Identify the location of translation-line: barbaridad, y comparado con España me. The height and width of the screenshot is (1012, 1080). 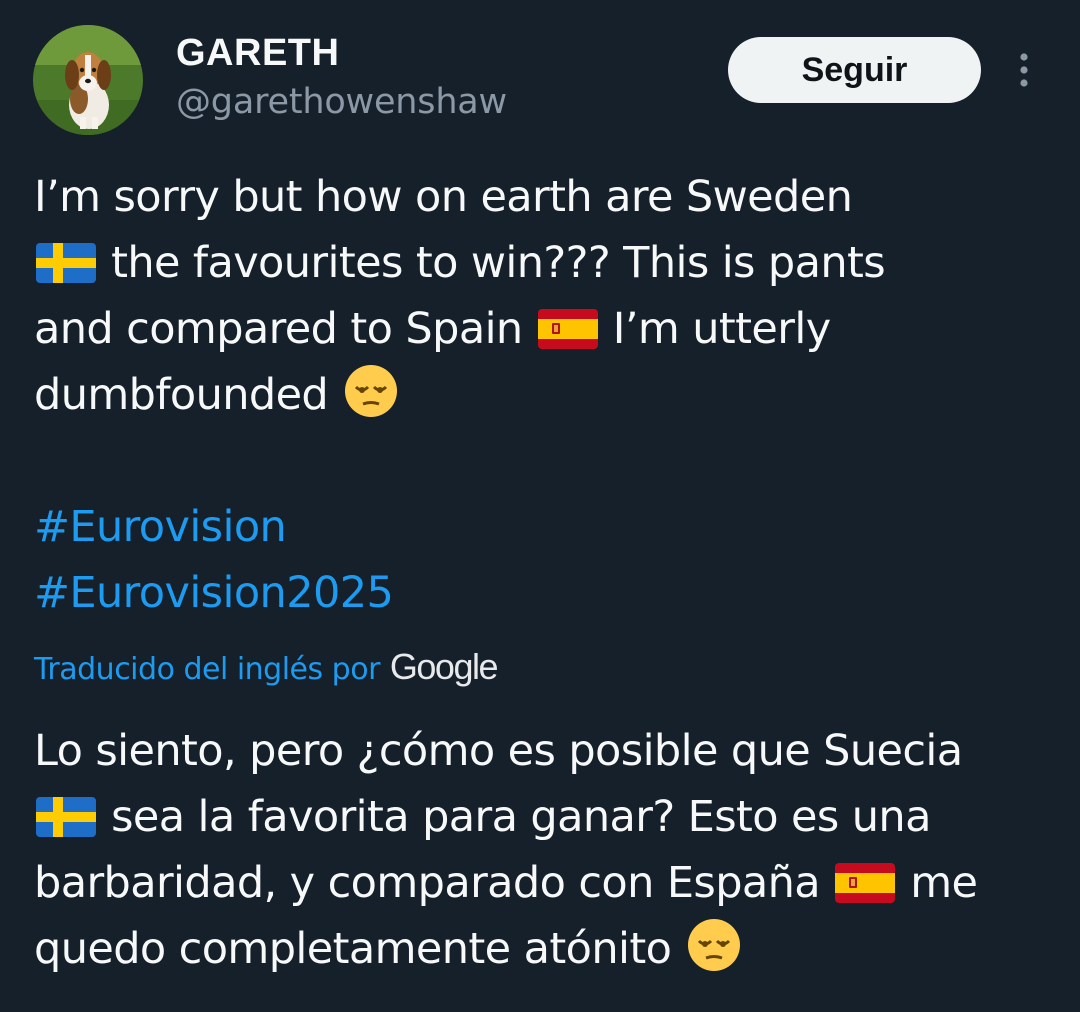
(549, 883).